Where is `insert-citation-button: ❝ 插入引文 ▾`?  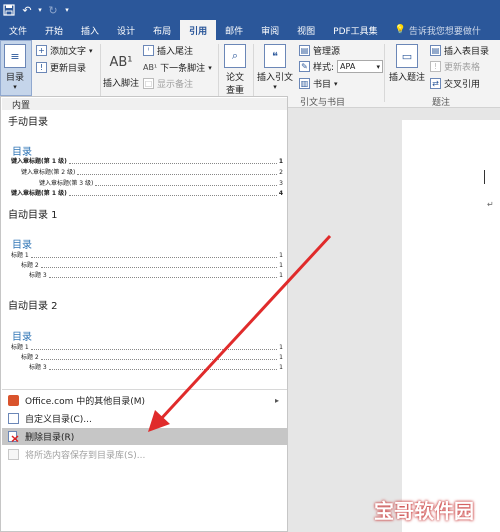
insert-citation-button: ❝ 插入引文 ▾ is located at coordinates (275, 67).